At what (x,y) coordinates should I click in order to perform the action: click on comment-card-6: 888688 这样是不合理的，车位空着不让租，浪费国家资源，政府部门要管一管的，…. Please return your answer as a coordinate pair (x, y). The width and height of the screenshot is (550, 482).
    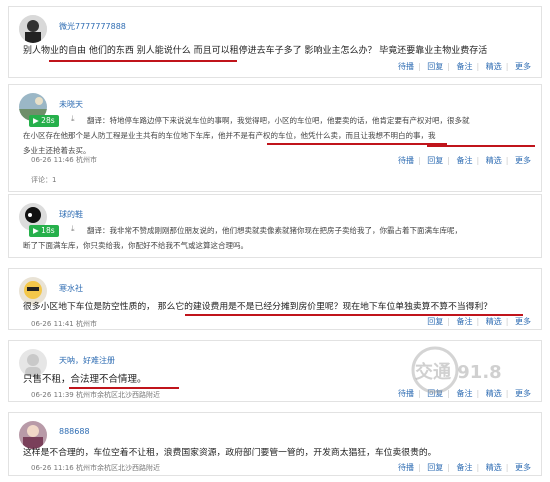
    Looking at the image, I should click on (275, 444).